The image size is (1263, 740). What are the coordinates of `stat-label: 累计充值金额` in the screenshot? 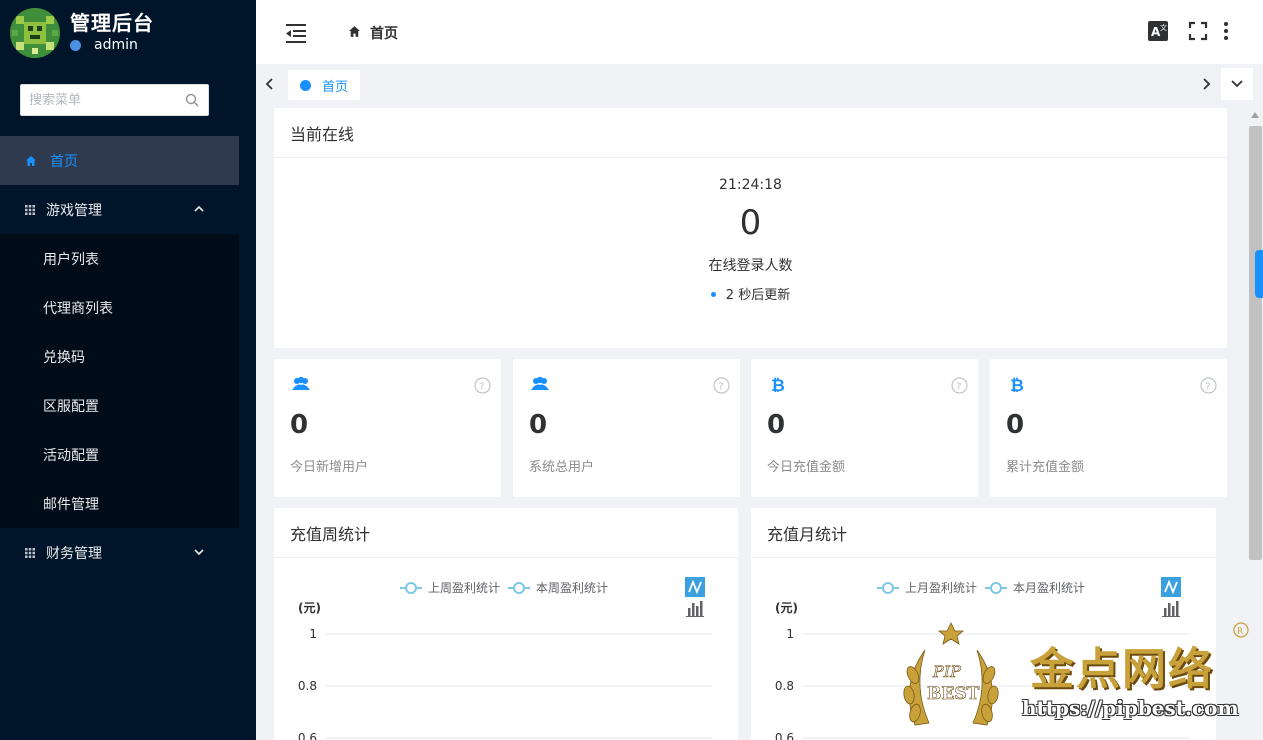 It's located at (1045, 467).